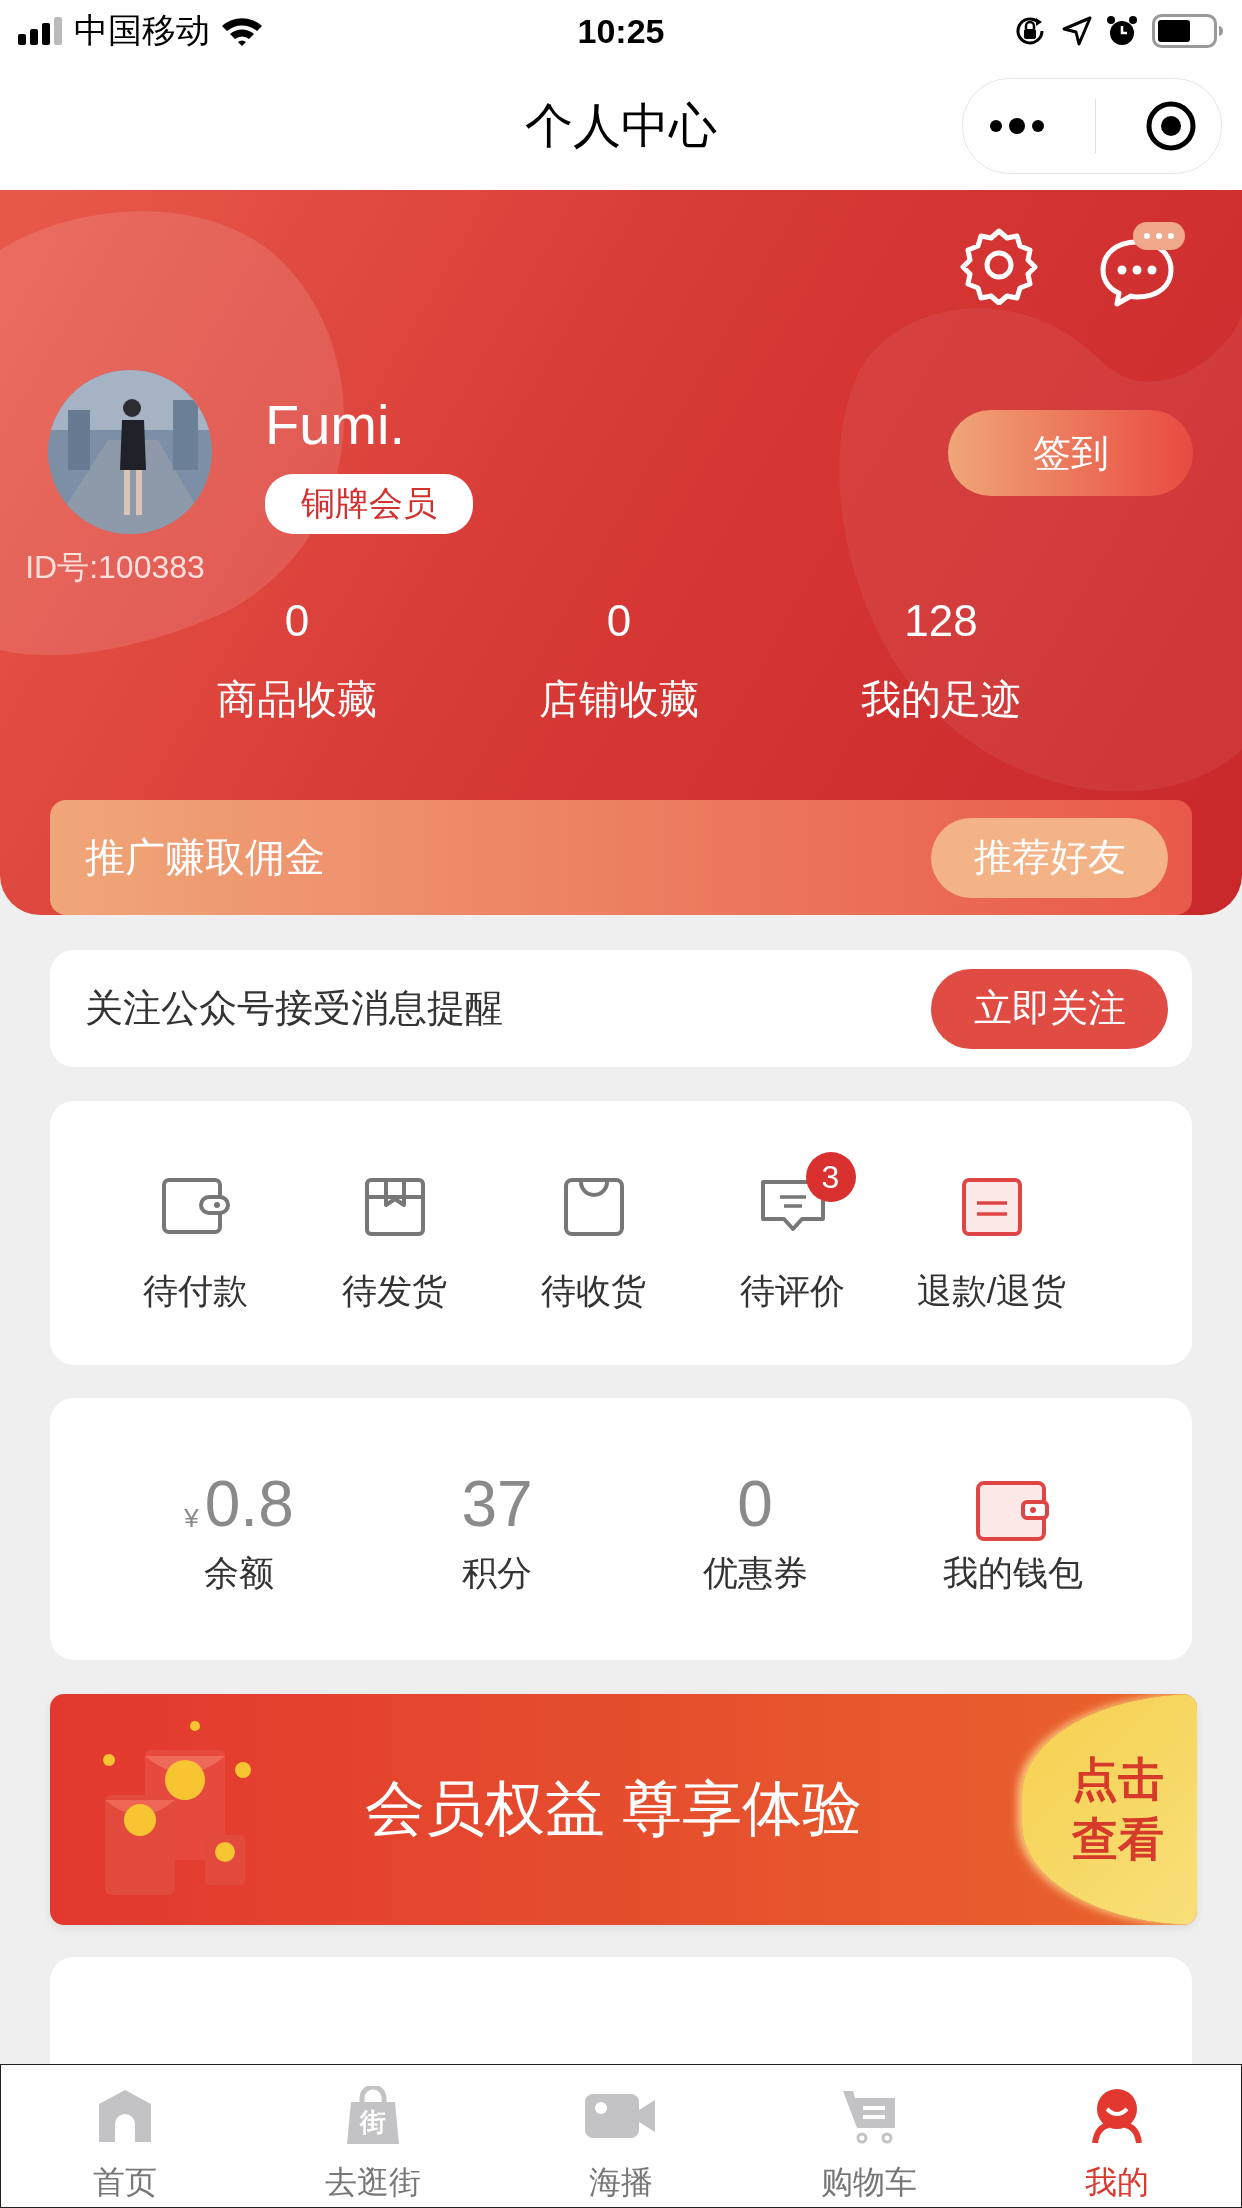  Describe the element at coordinates (297, 660) in the screenshot. I see `stat-item: 0 商品收藏` at that location.